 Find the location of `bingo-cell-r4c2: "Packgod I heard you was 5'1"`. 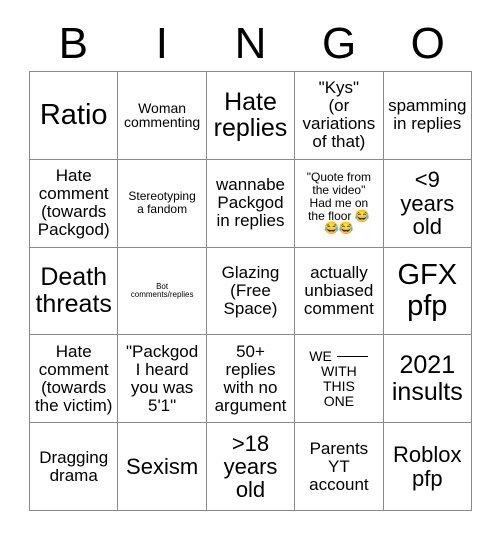

bingo-cell-r4c2: "Packgod I heard you was 5'1" is located at coordinates (162, 379).